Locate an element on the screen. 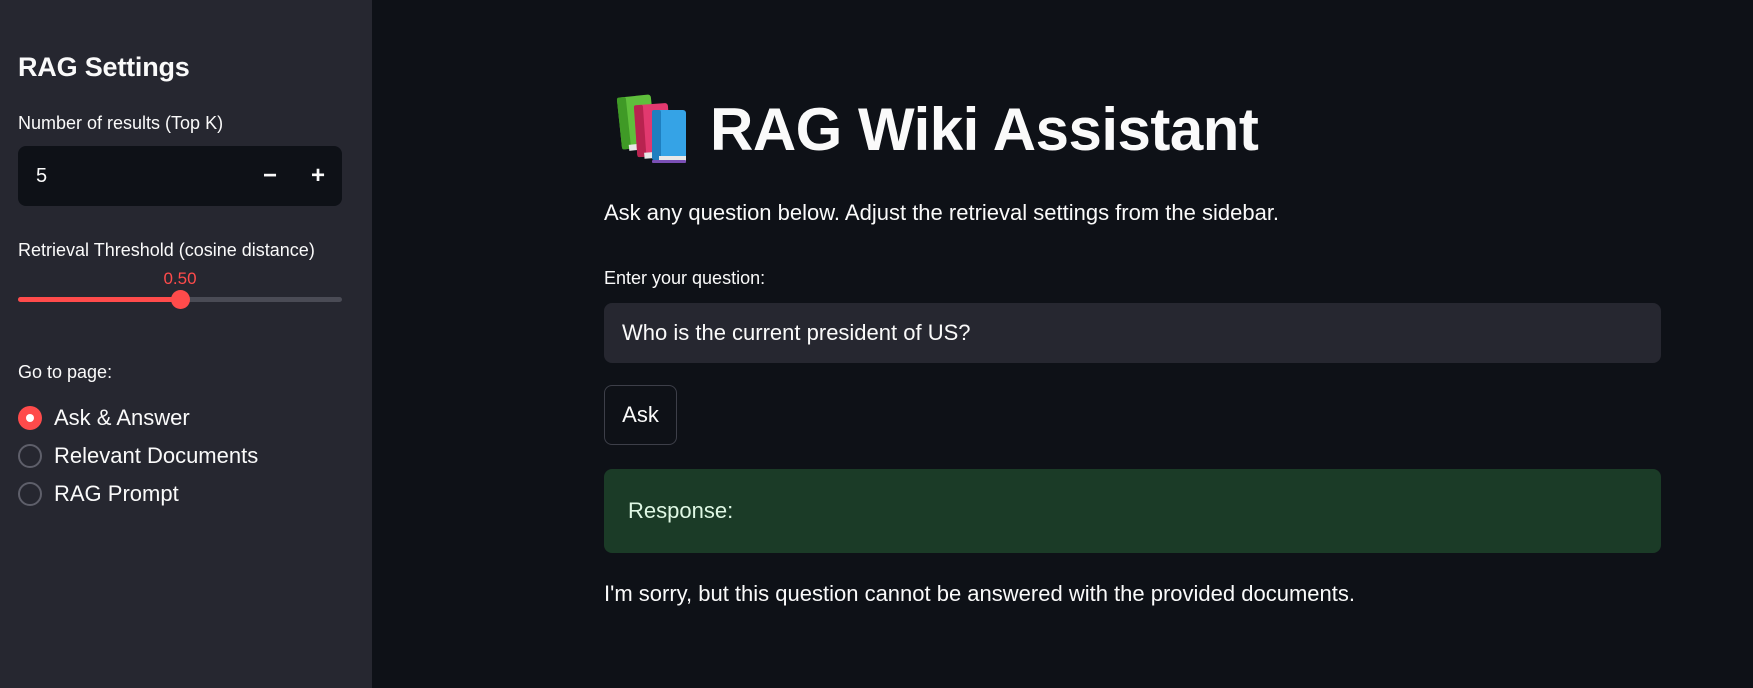 This screenshot has height=688, width=1753. threshold-value: 0.50 is located at coordinates (180, 278).